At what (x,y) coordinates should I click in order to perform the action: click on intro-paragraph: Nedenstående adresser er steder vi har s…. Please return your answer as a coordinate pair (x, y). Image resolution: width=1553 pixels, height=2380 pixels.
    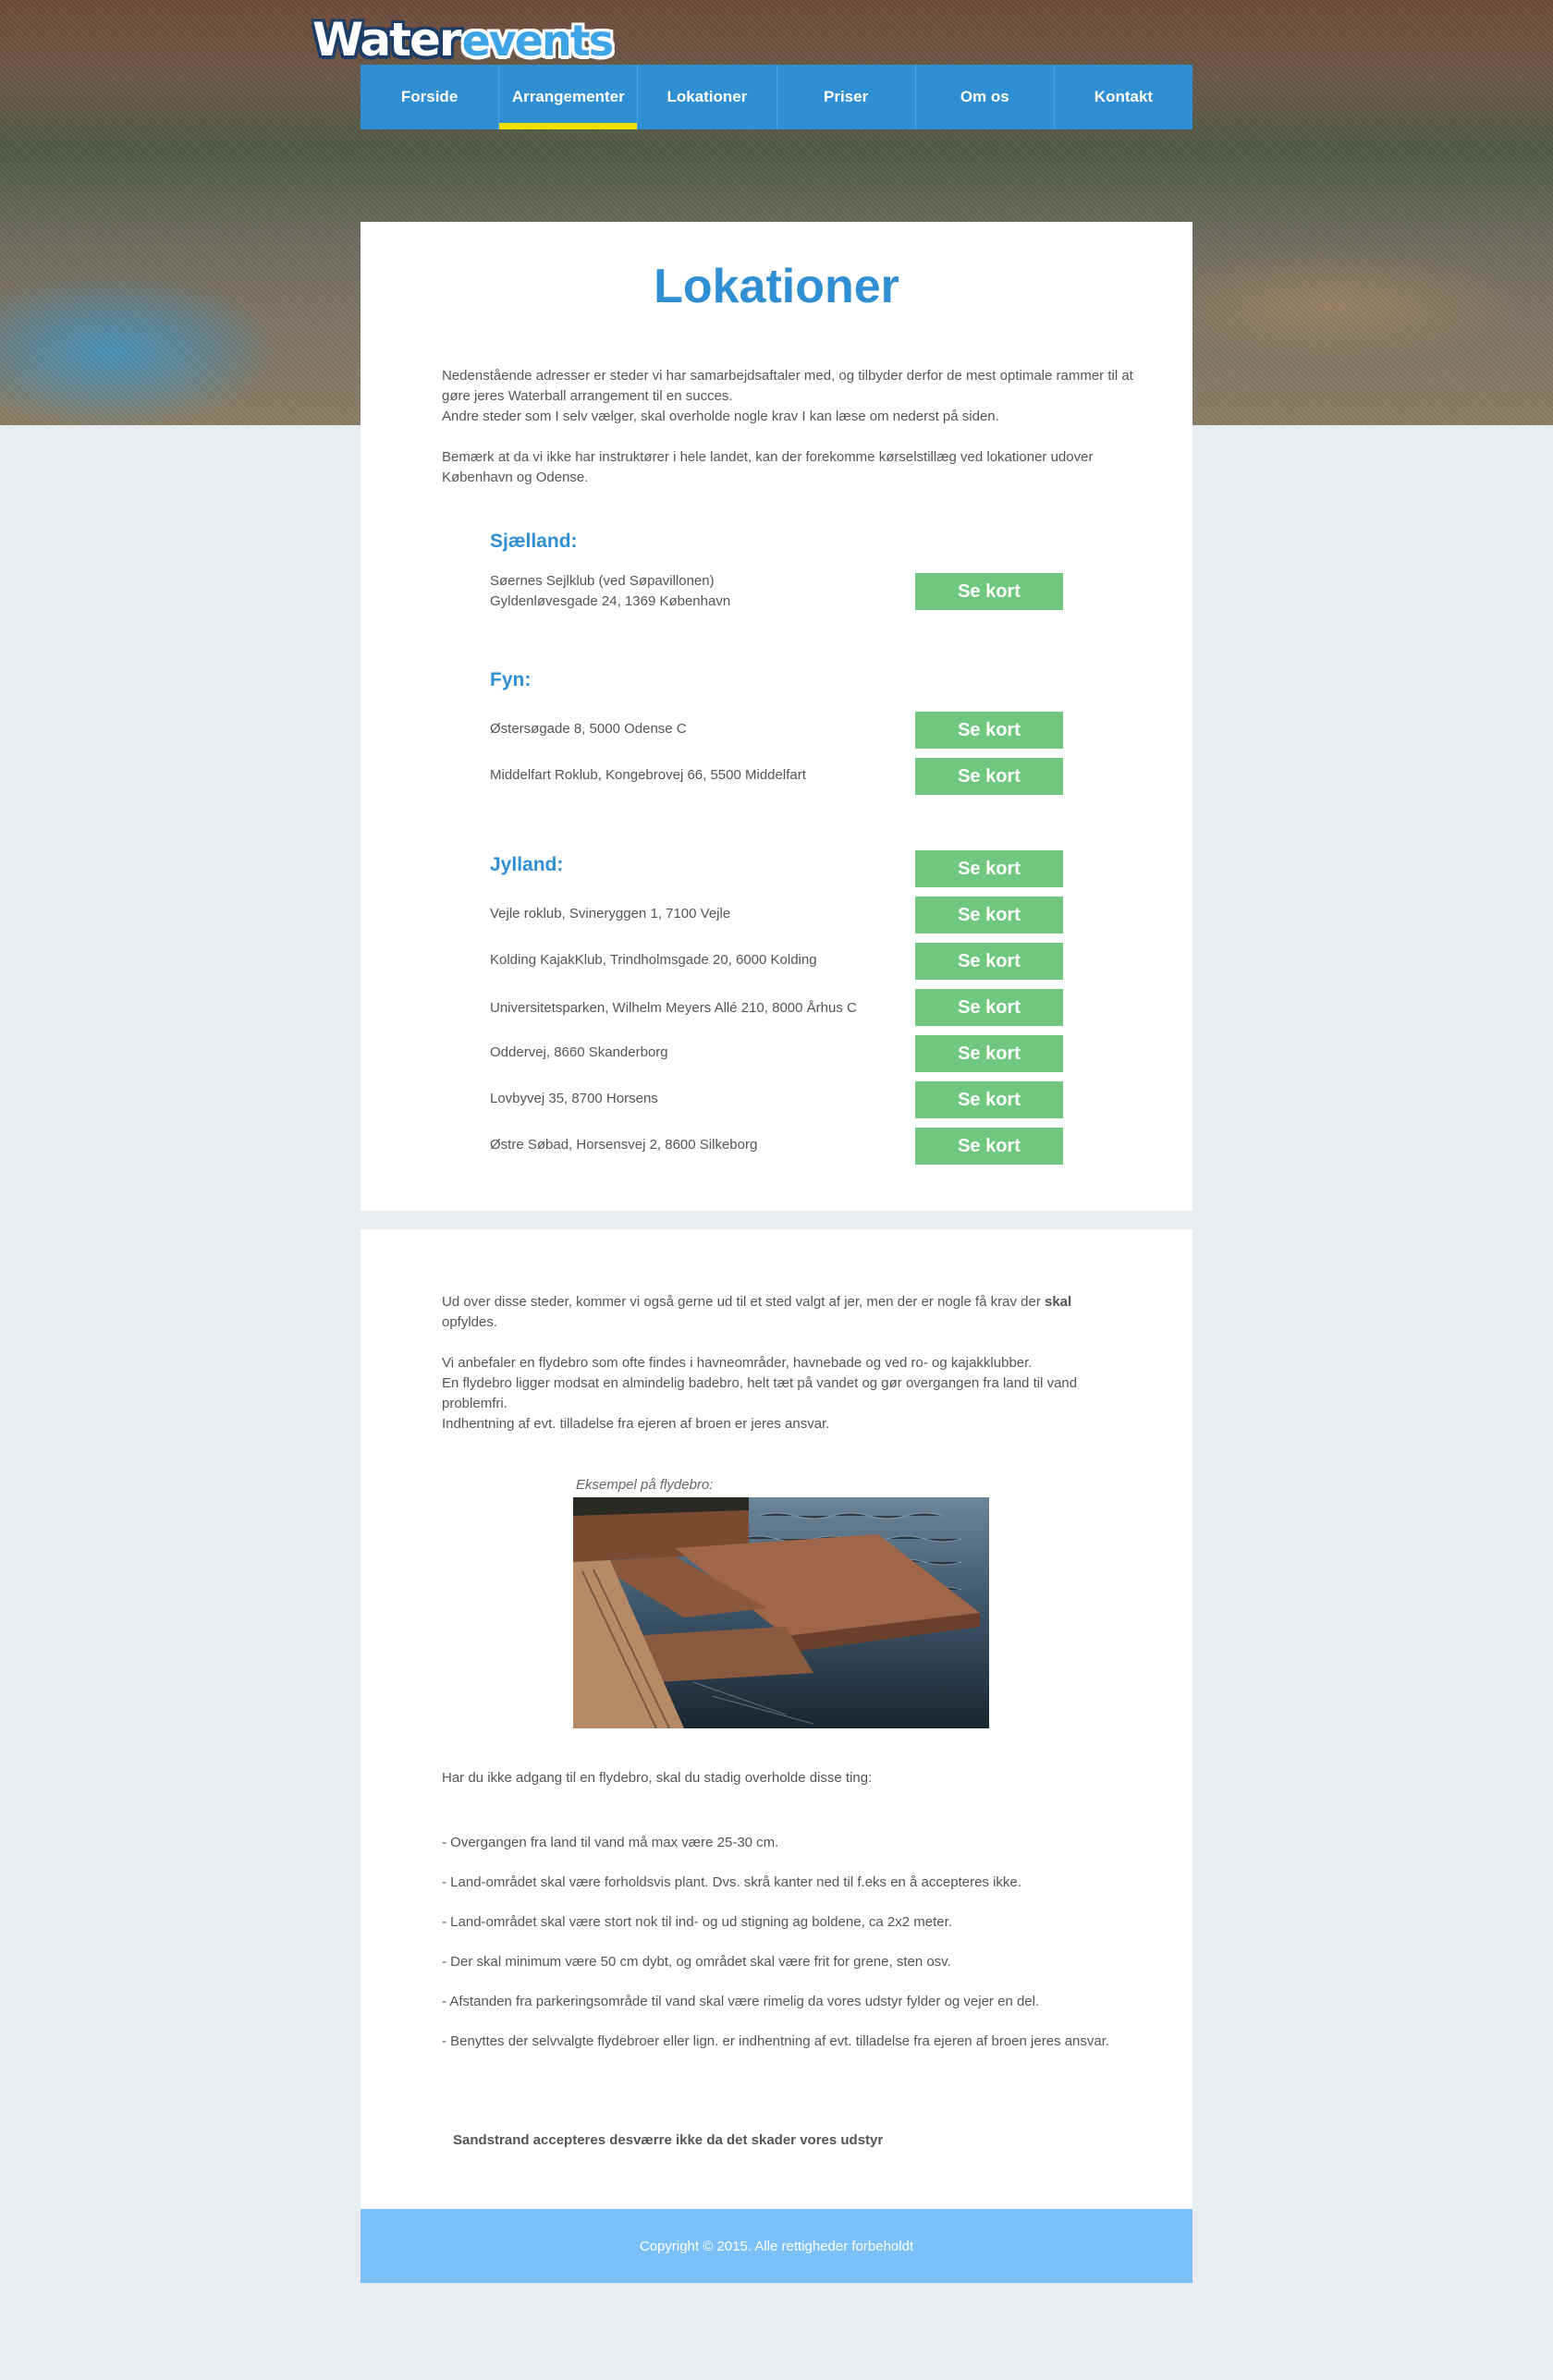
    Looking at the image, I should click on (788, 386).